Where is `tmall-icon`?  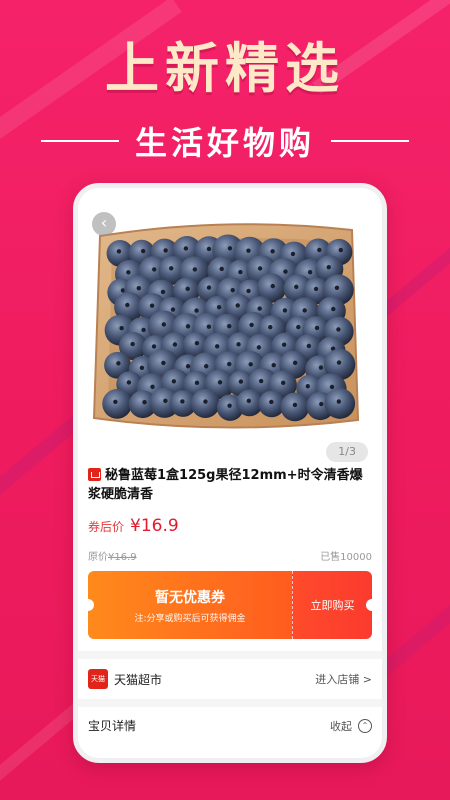
tmall-icon is located at coordinates (94, 474).